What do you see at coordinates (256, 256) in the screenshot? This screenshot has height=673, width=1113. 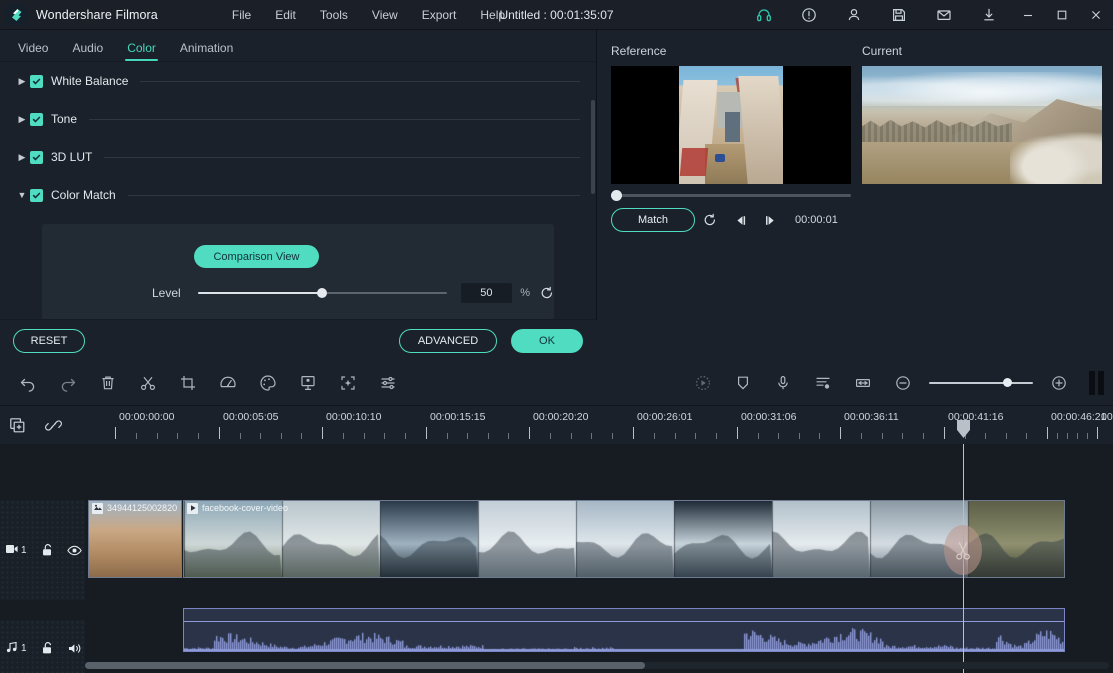 I see `comparison-view-button: Comparison View` at bounding box center [256, 256].